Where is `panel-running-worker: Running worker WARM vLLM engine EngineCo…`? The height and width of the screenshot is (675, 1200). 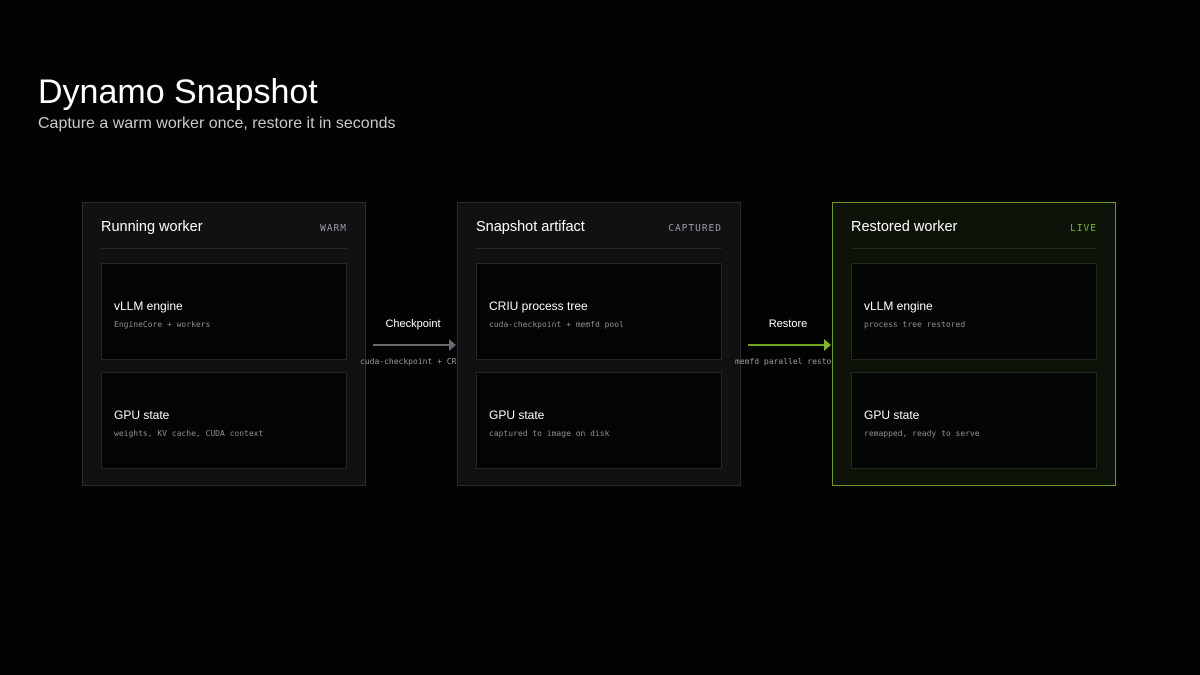
panel-running-worker: Running worker WARM vLLM engine EngineCo… is located at coordinates (224, 344).